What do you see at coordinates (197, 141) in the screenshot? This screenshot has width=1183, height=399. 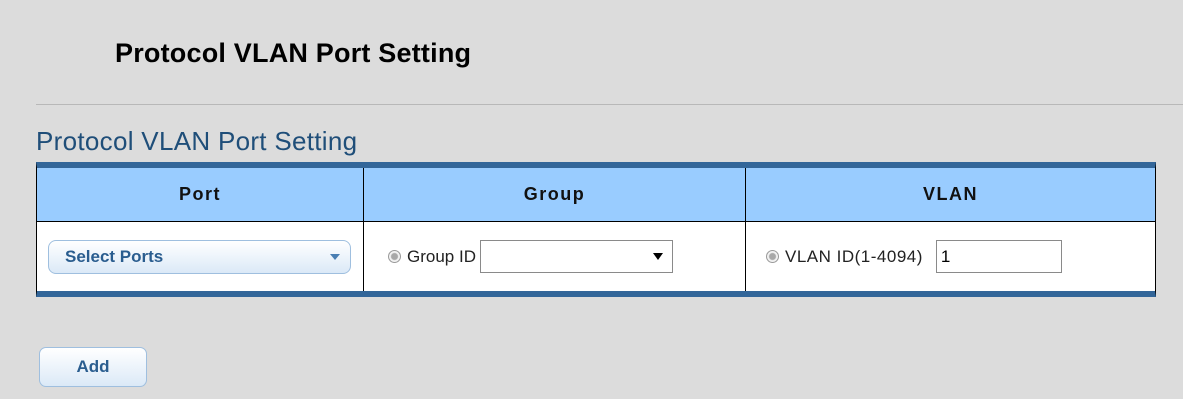 I see `section-title: Protocol VLAN Port Setting` at bounding box center [197, 141].